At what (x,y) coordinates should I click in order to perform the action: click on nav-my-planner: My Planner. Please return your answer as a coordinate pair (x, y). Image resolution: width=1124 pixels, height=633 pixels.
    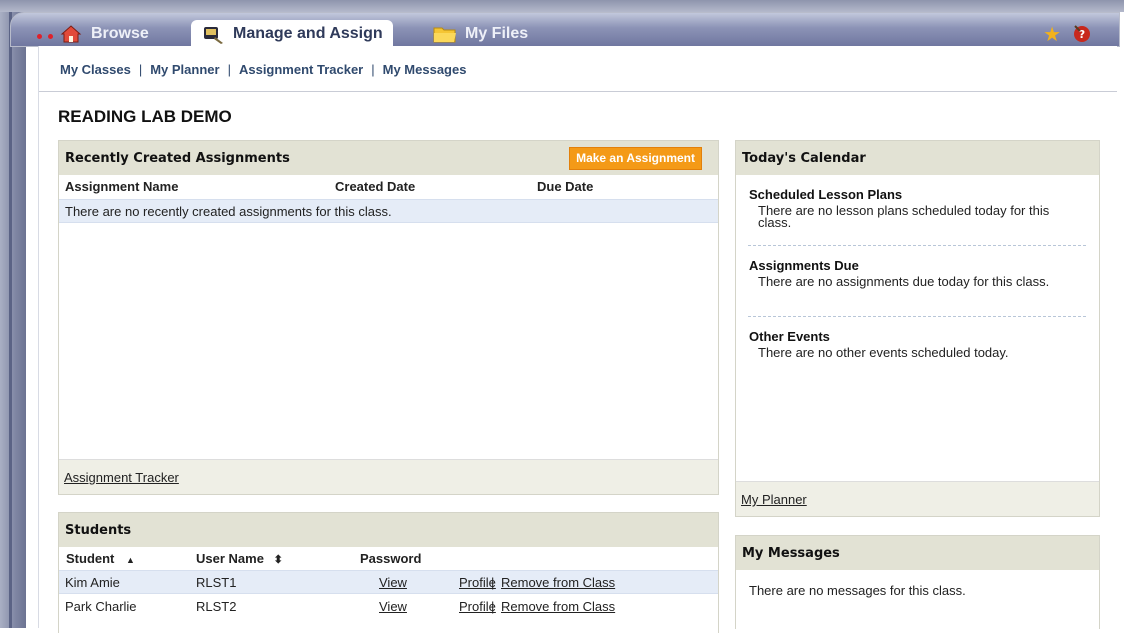
    Looking at the image, I should click on (184, 69).